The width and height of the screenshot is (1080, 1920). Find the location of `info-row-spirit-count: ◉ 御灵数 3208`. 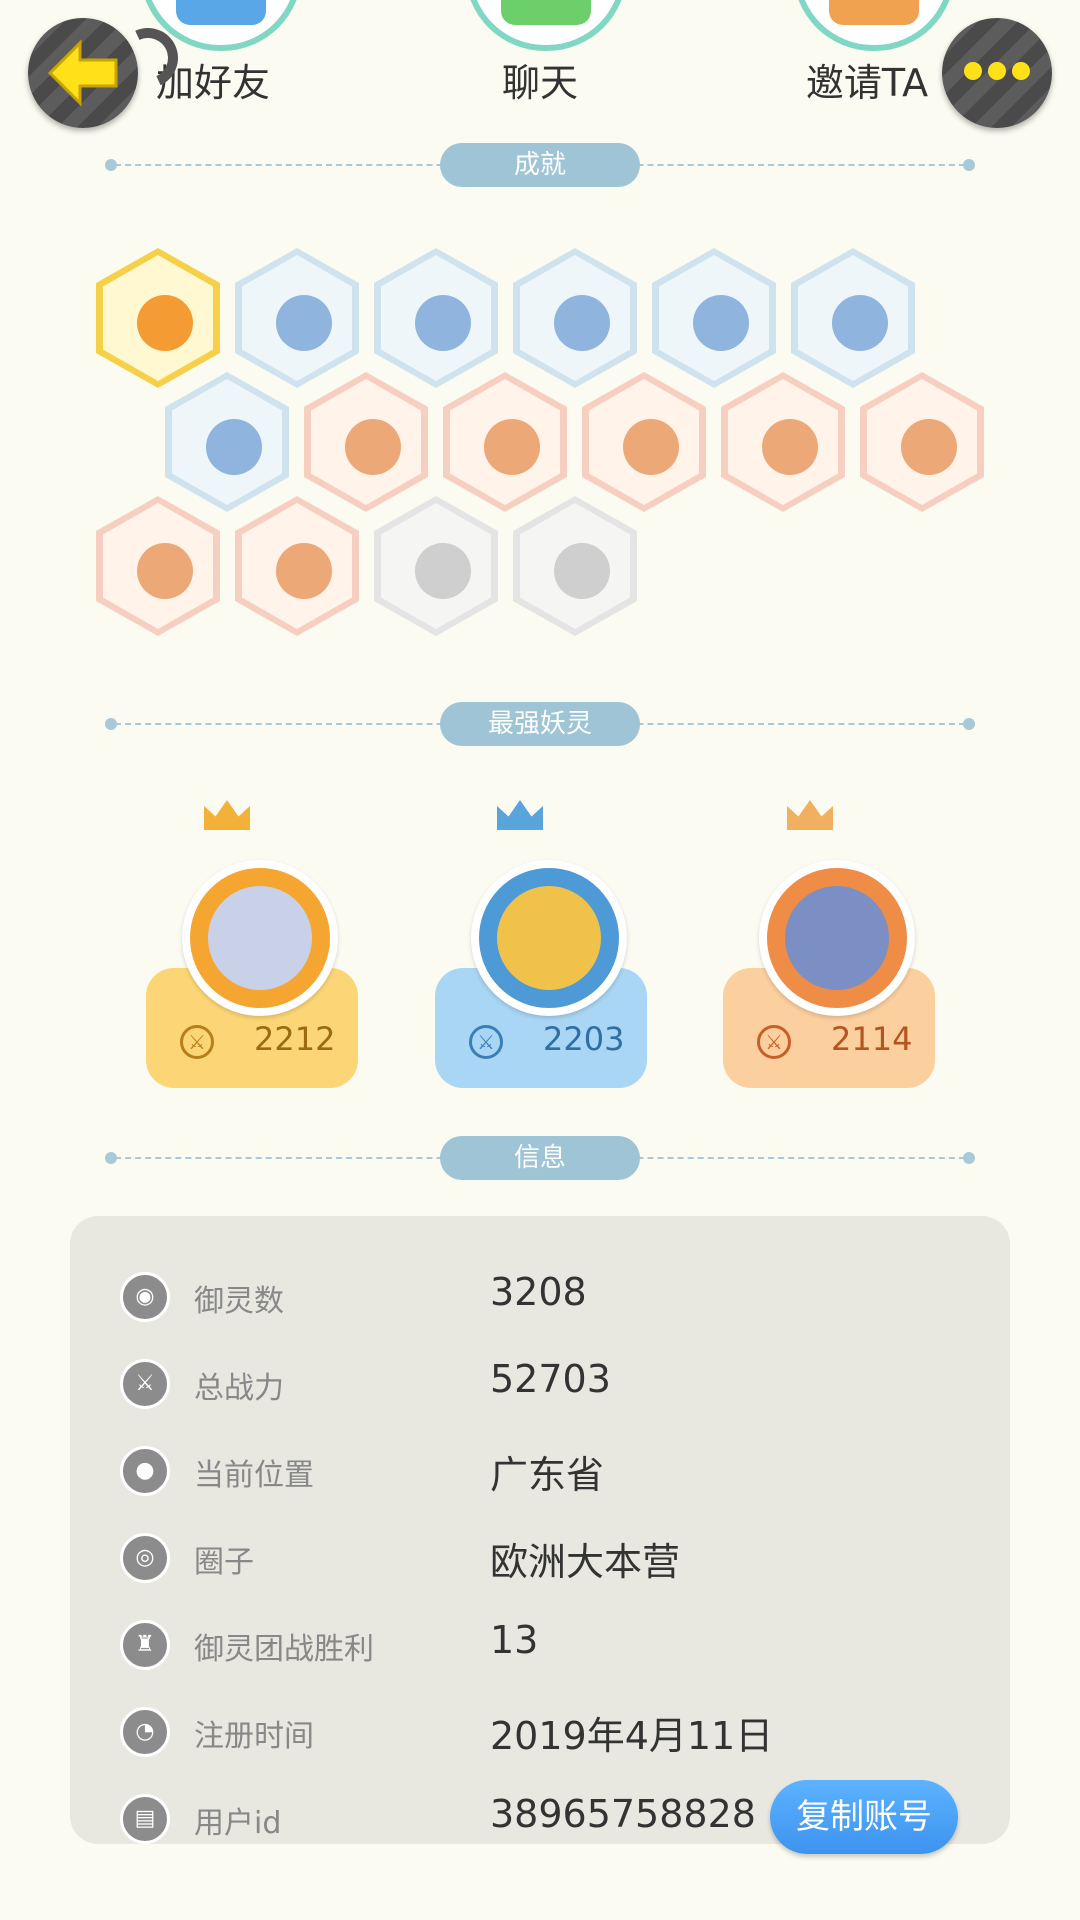

info-row-spirit-count: ◉ 御灵数 3208 is located at coordinates (540, 1300).